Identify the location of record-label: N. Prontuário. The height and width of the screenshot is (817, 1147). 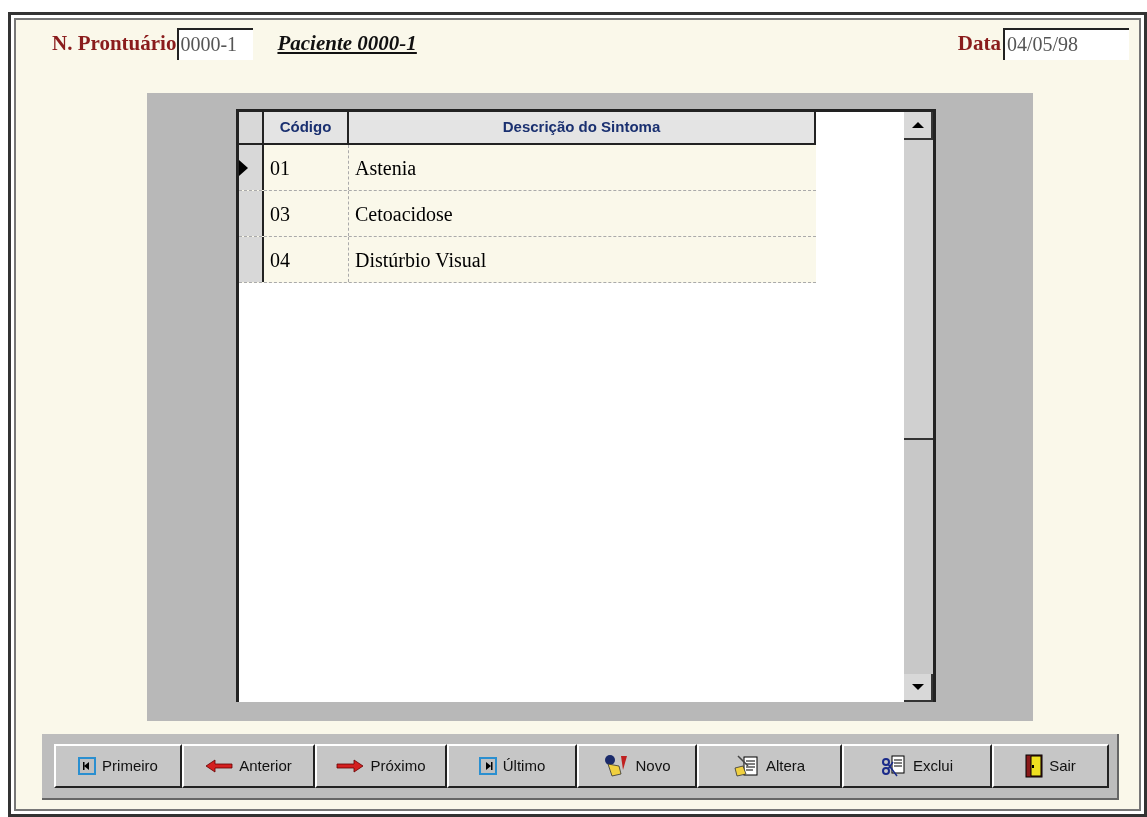
(114, 44).